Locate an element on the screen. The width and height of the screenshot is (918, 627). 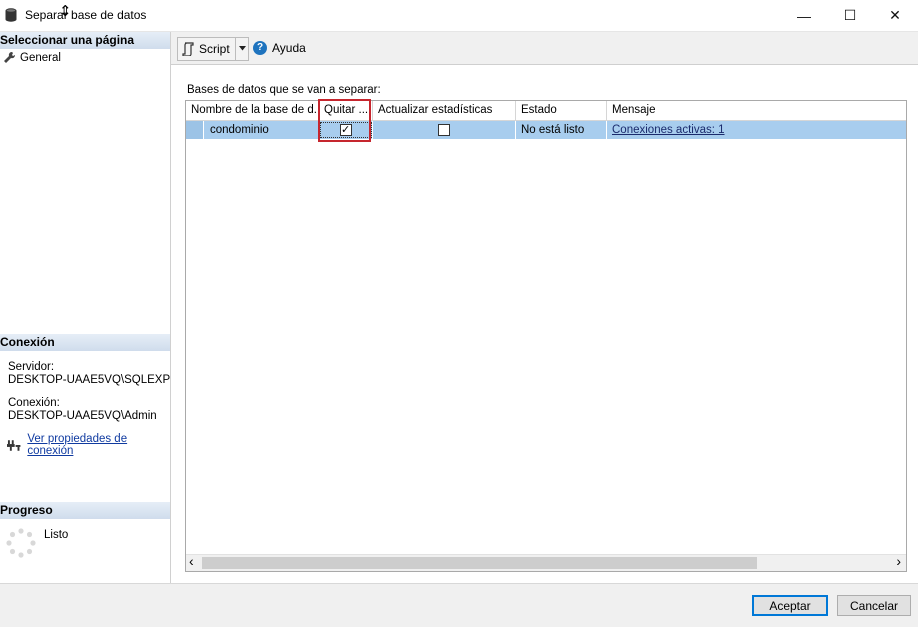
close-button: ✕ is located at coordinates (895, 15).